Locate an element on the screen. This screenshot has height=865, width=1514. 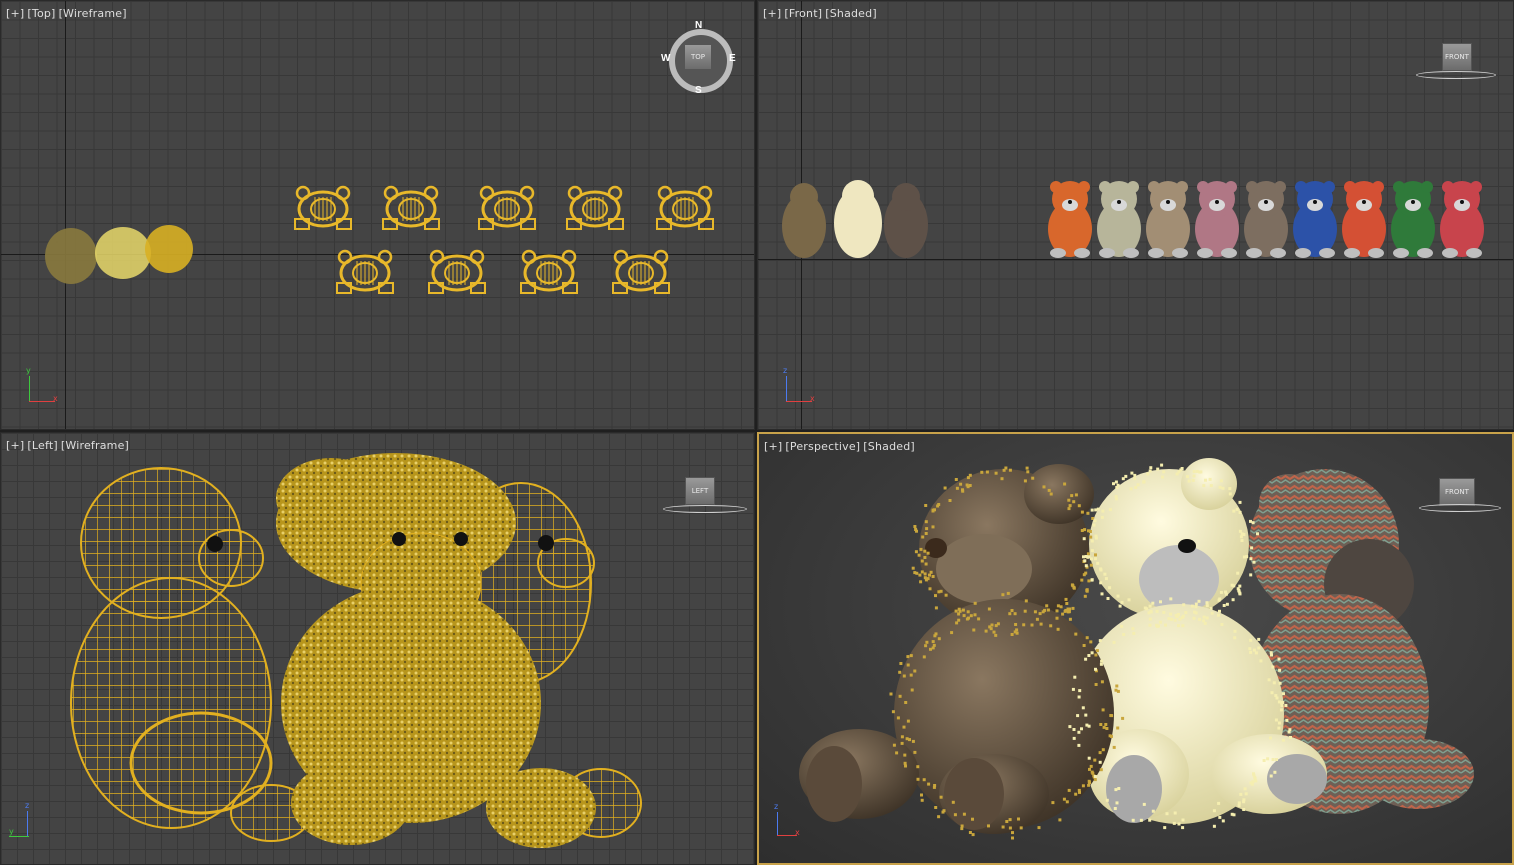
front-scene is located at coordinates (1133, 219).